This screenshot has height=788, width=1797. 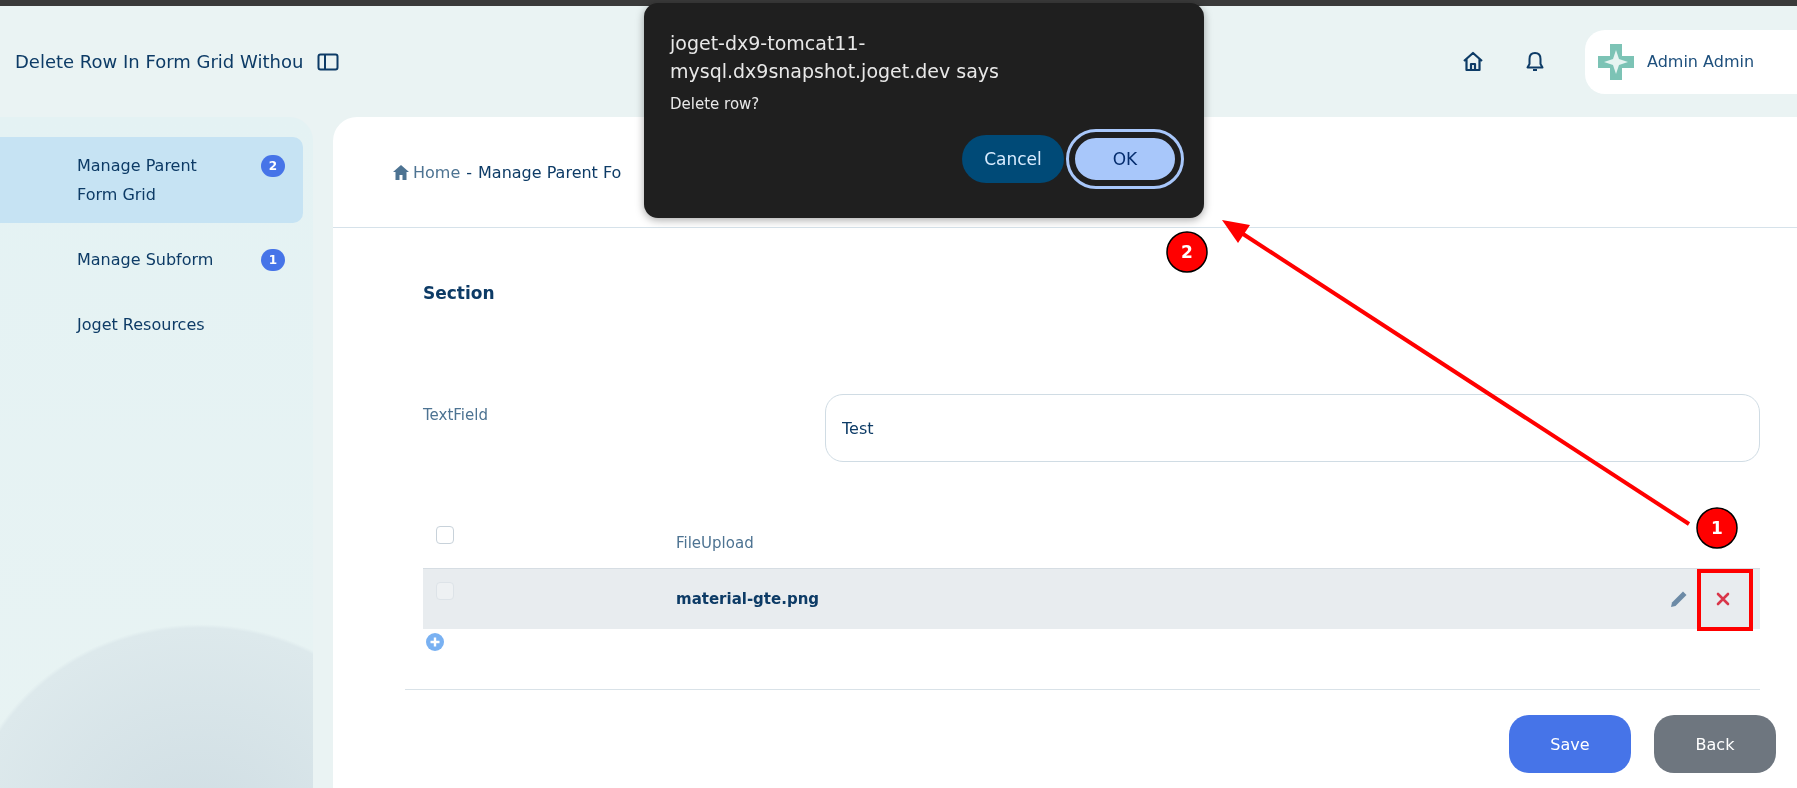 I want to click on highlight-frame, so click(x=1725, y=600).